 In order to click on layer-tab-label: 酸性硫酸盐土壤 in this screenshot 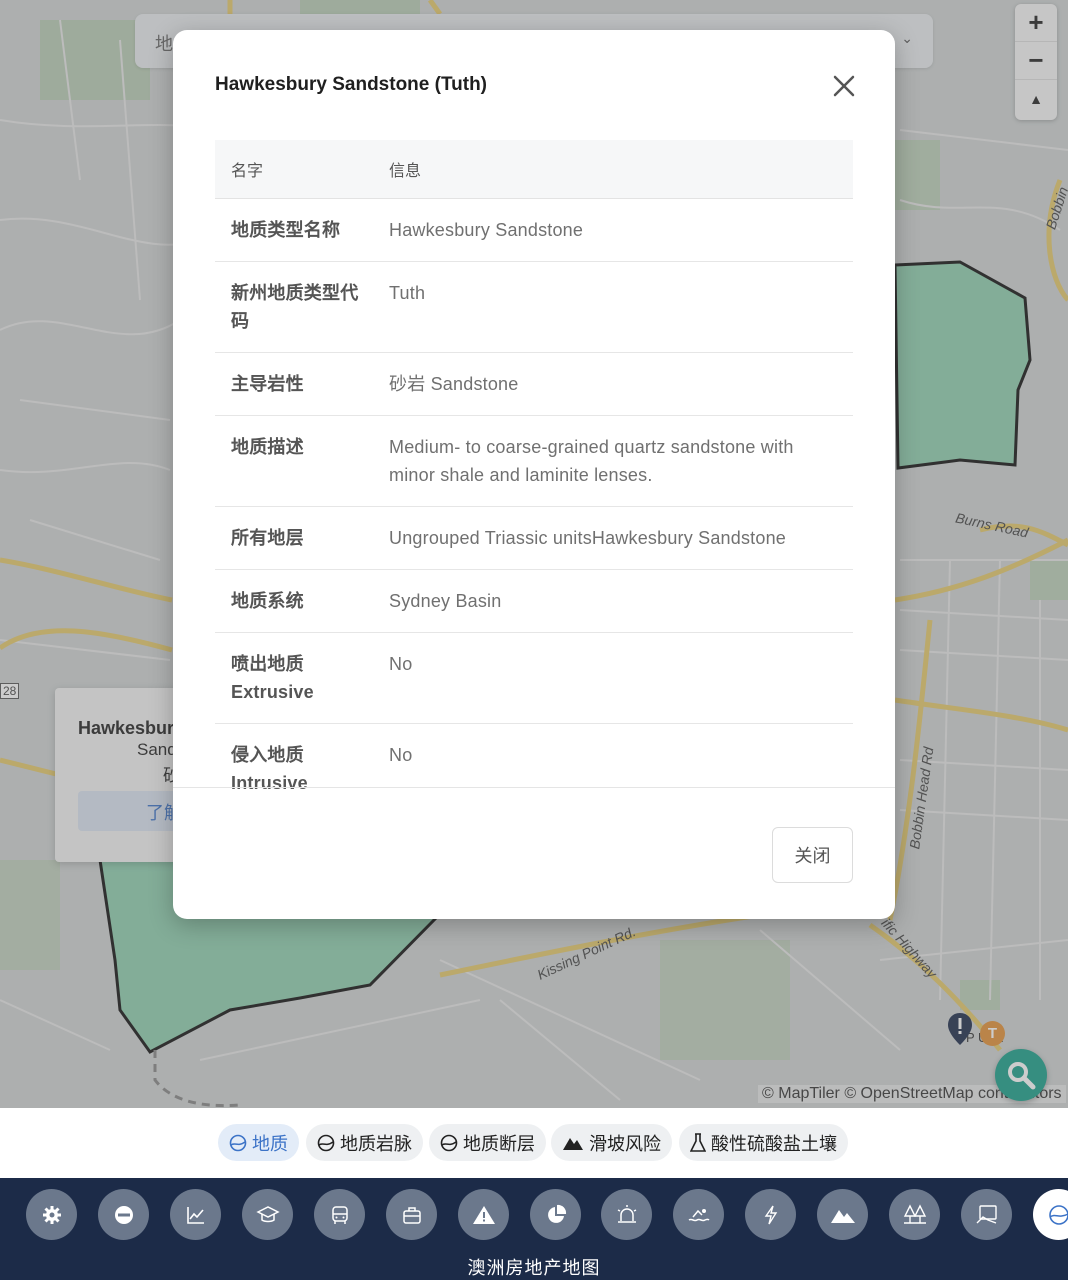, I will do `click(774, 1143)`.